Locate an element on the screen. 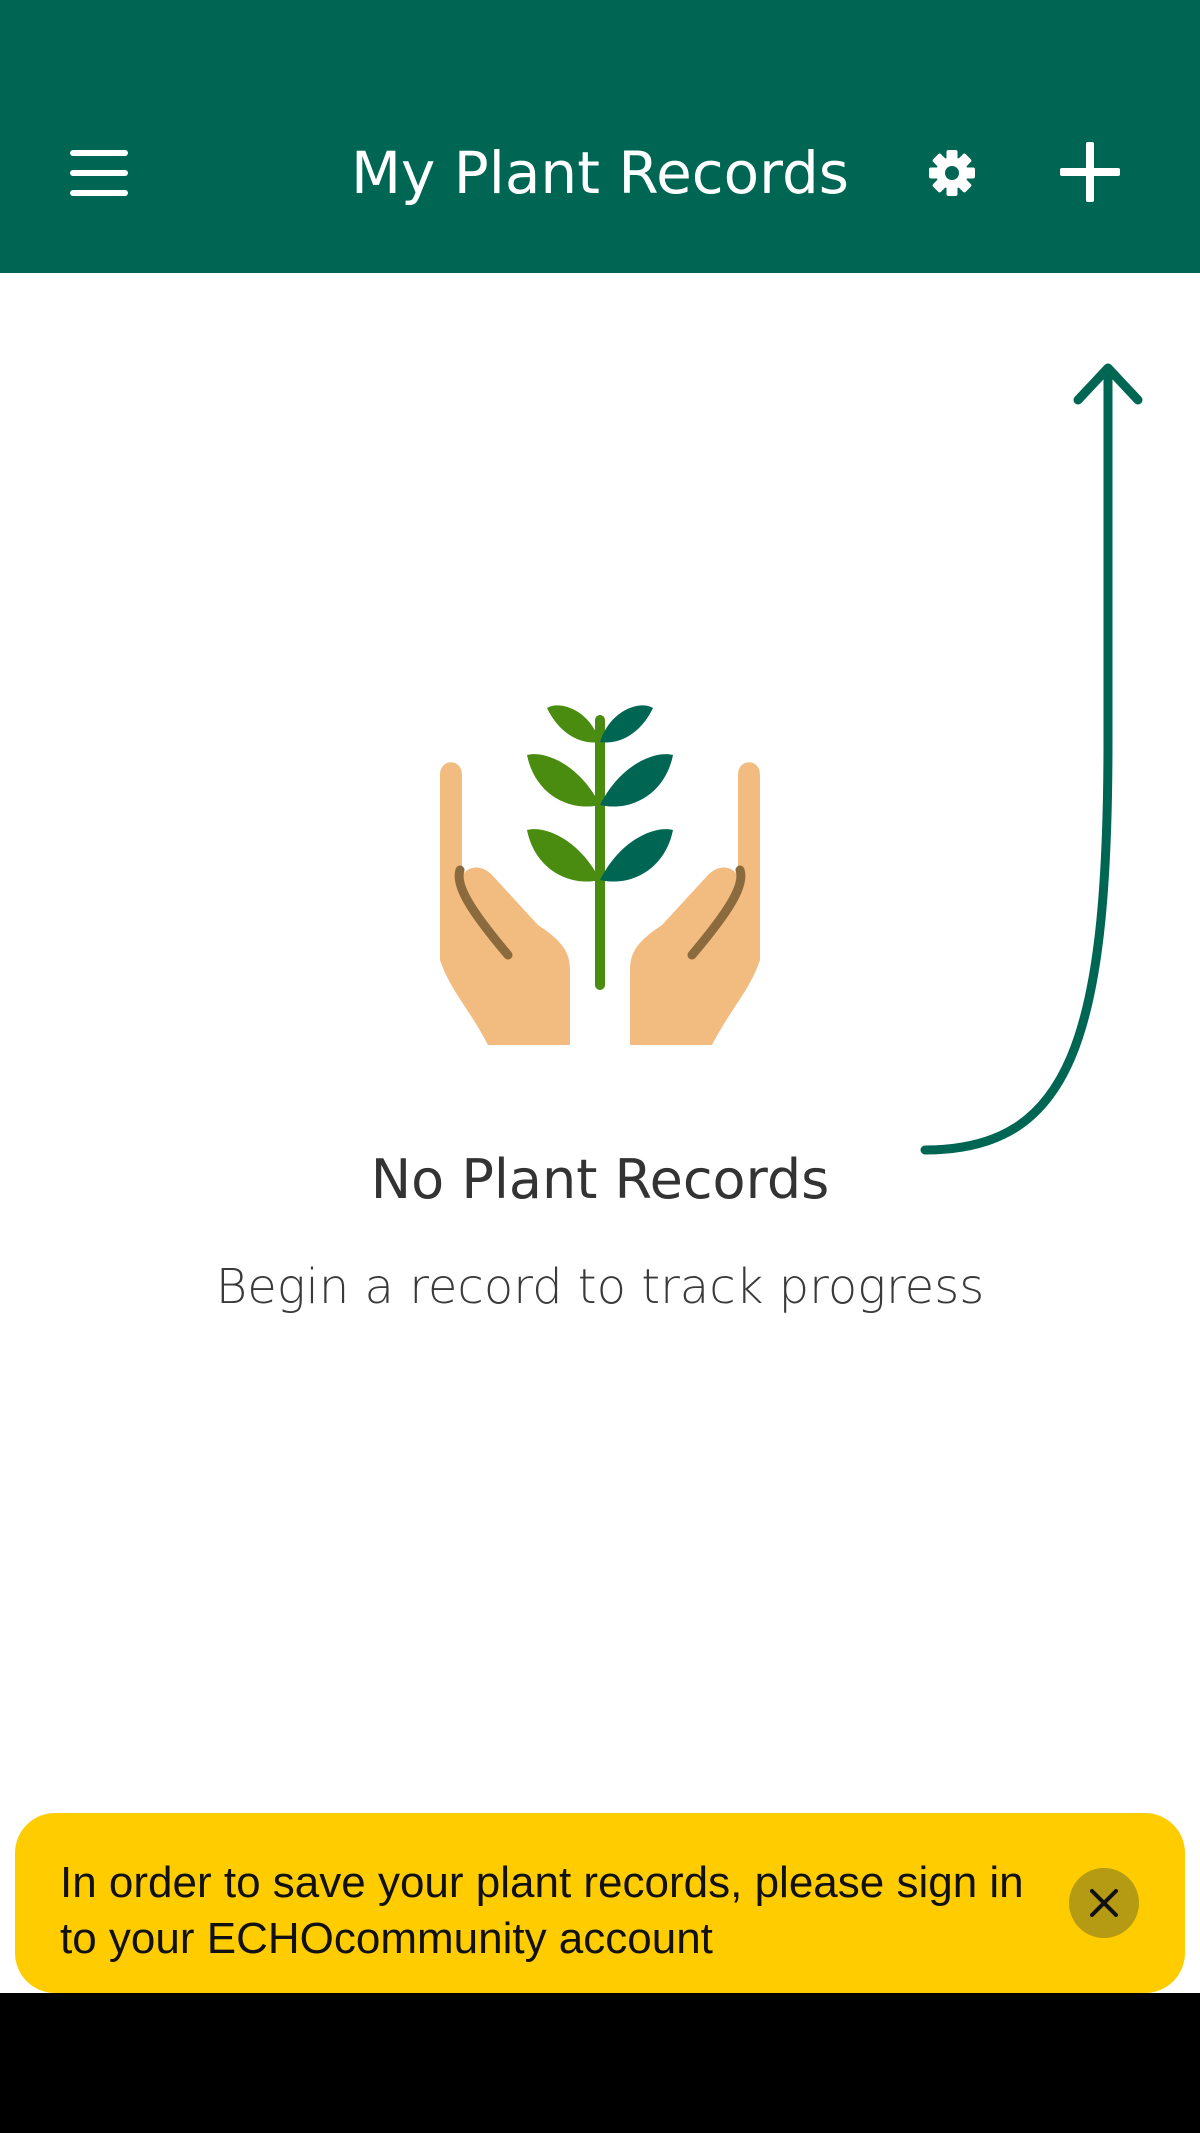 The width and height of the screenshot is (1200, 2133). settings-button is located at coordinates (952, 173).